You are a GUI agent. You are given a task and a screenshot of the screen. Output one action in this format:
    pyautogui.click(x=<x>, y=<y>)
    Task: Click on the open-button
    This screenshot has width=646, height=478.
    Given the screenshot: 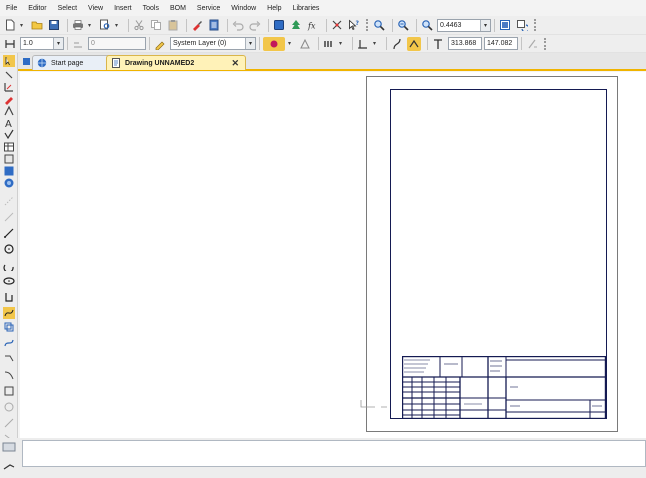 What is the action you would take?
    pyautogui.click(x=37, y=25)
    